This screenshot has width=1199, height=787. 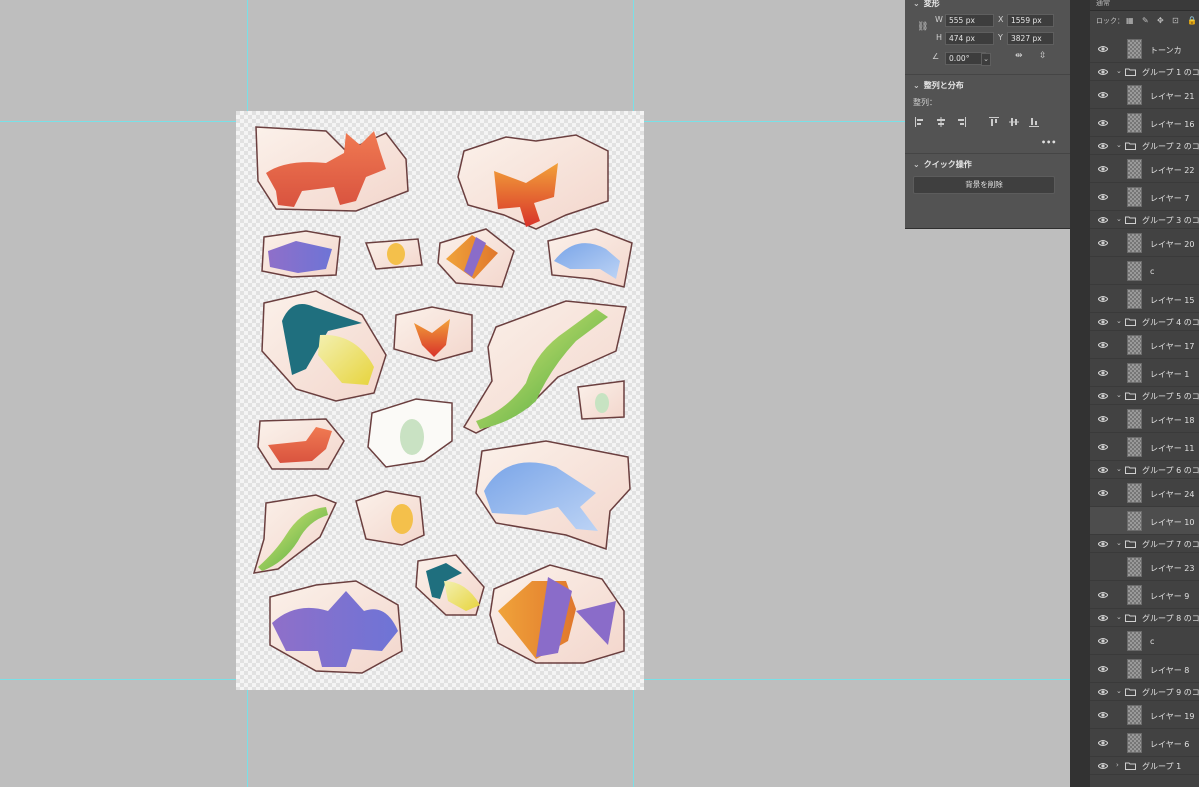 What do you see at coordinates (1144, 521) in the screenshot?
I see `layer-row: レイヤー 10` at bounding box center [1144, 521].